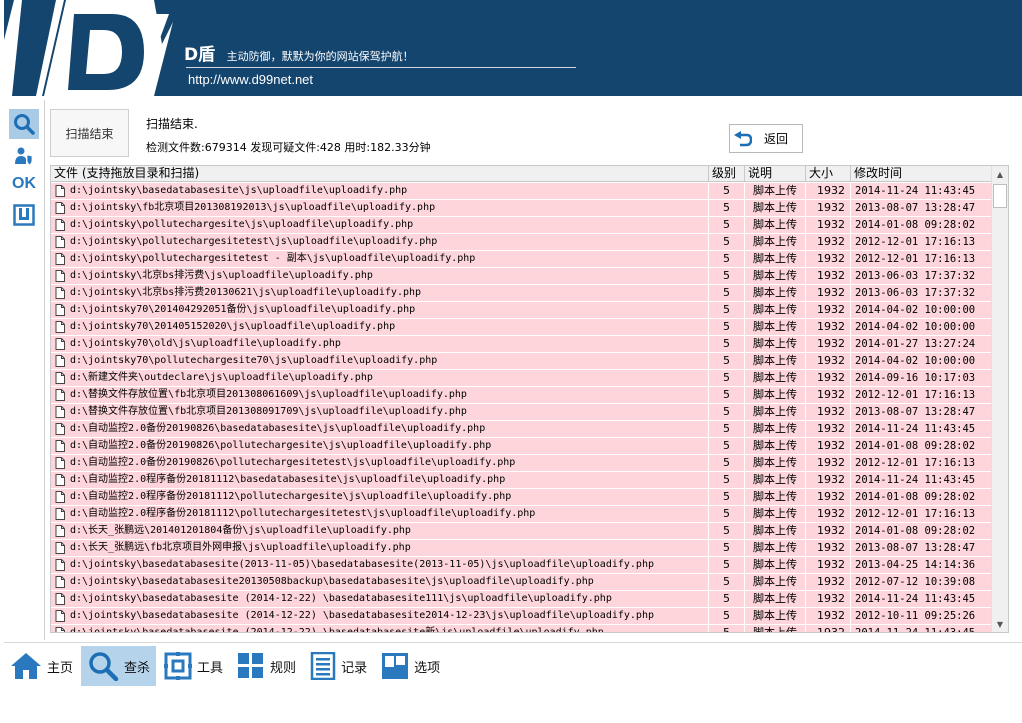 The height and width of the screenshot is (723, 1022). What do you see at coordinates (727, 174) in the screenshot?
I see `header-level: 级别` at bounding box center [727, 174].